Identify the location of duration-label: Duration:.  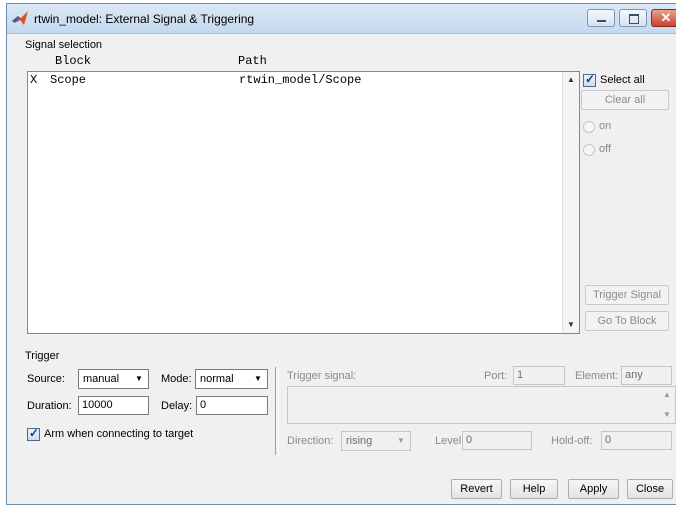
(49, 406).